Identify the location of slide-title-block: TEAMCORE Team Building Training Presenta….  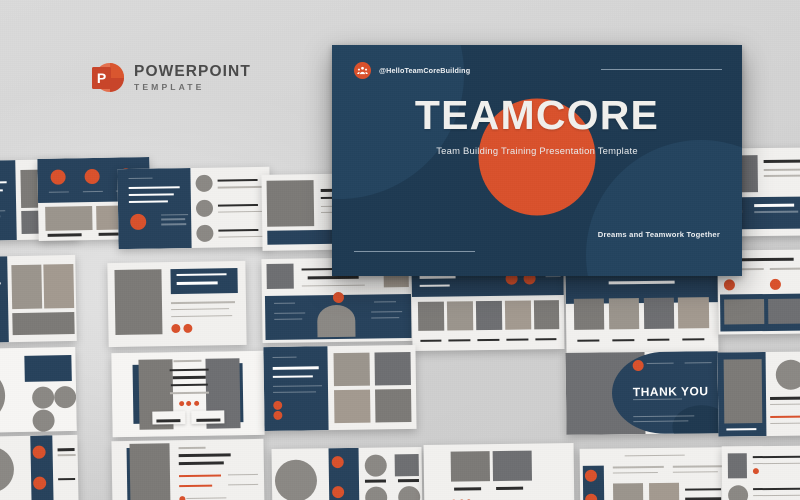
(537, 124).